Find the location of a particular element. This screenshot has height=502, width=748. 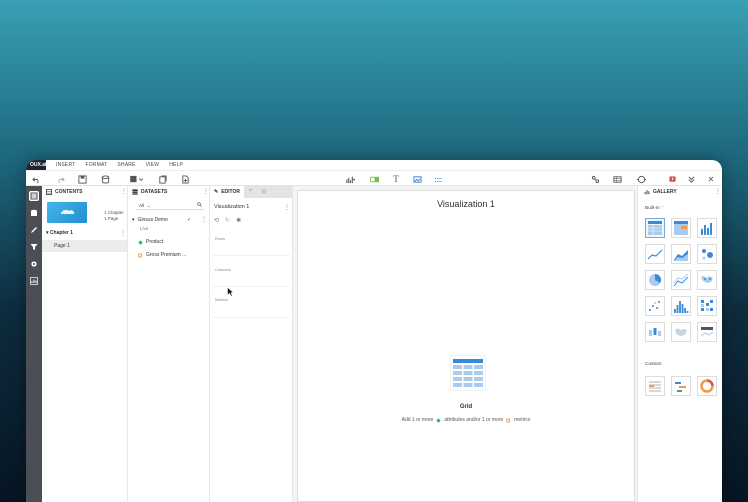

page-label: Page 1 is located at coordinates (62, 246).